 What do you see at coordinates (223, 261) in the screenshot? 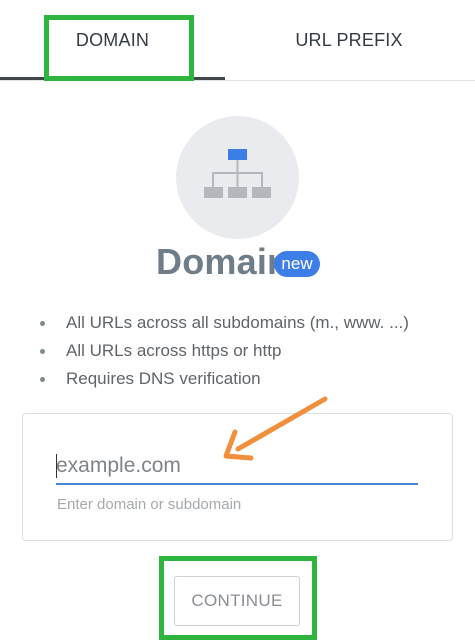
I see `property-type-title: Domain` at bounding box center [223, 261].